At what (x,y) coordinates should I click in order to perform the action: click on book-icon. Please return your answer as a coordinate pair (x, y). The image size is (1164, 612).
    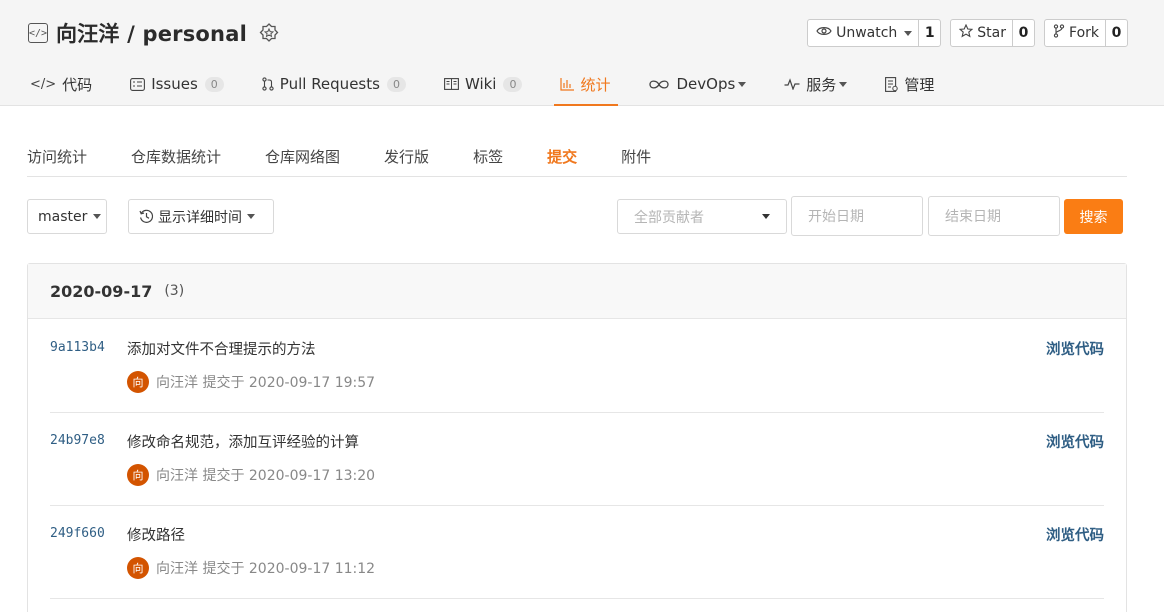
    Looking at the image, I should click on (451, 84).